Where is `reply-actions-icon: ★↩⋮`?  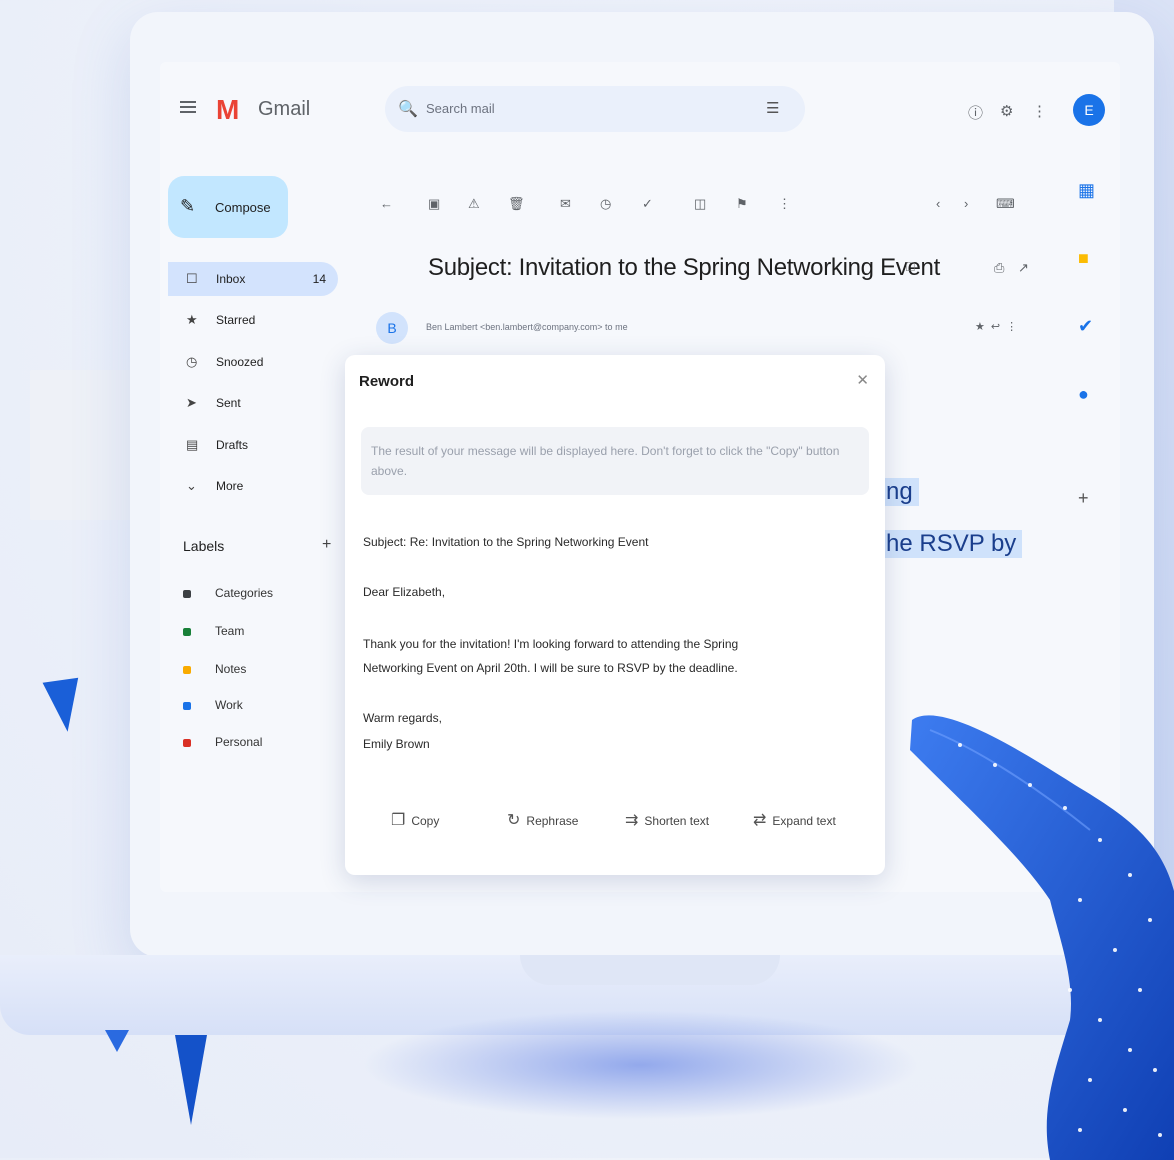 reply-actions-icon: ★↩⋮ is located at coordinates (999, 326).